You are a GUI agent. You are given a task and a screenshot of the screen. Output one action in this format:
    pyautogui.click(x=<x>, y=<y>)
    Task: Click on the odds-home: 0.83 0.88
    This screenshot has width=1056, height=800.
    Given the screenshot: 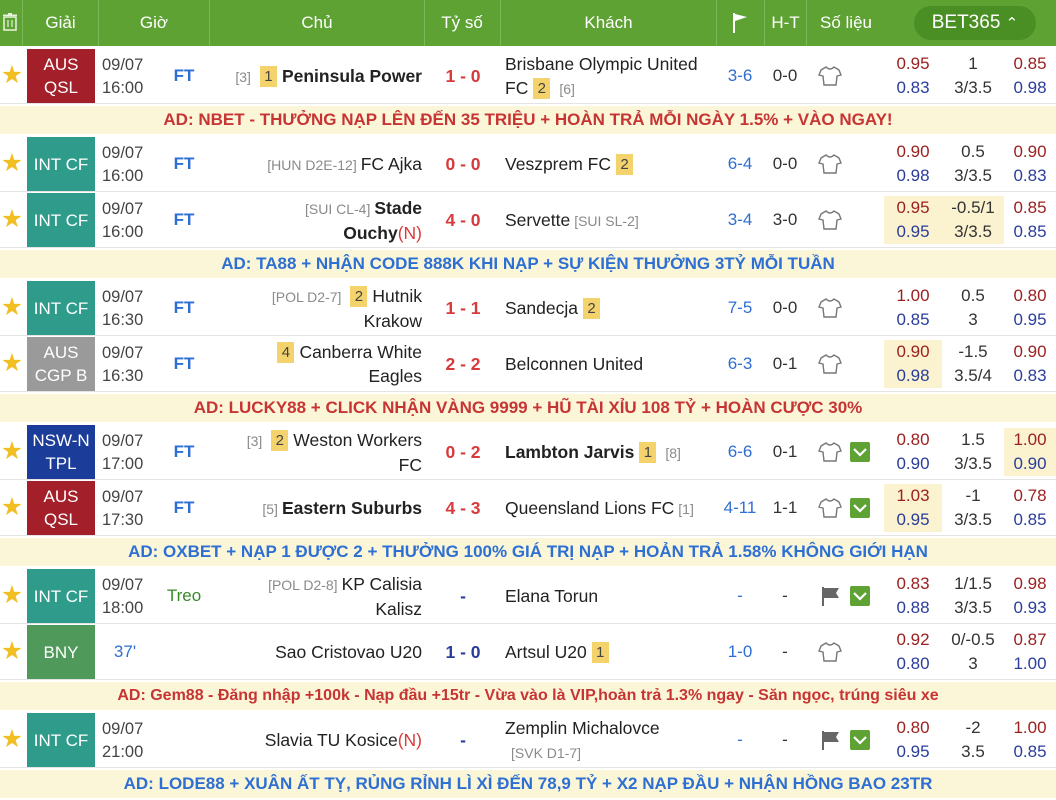 What is the action you would take?
    pyautogui.click(x=913, y=596)
    